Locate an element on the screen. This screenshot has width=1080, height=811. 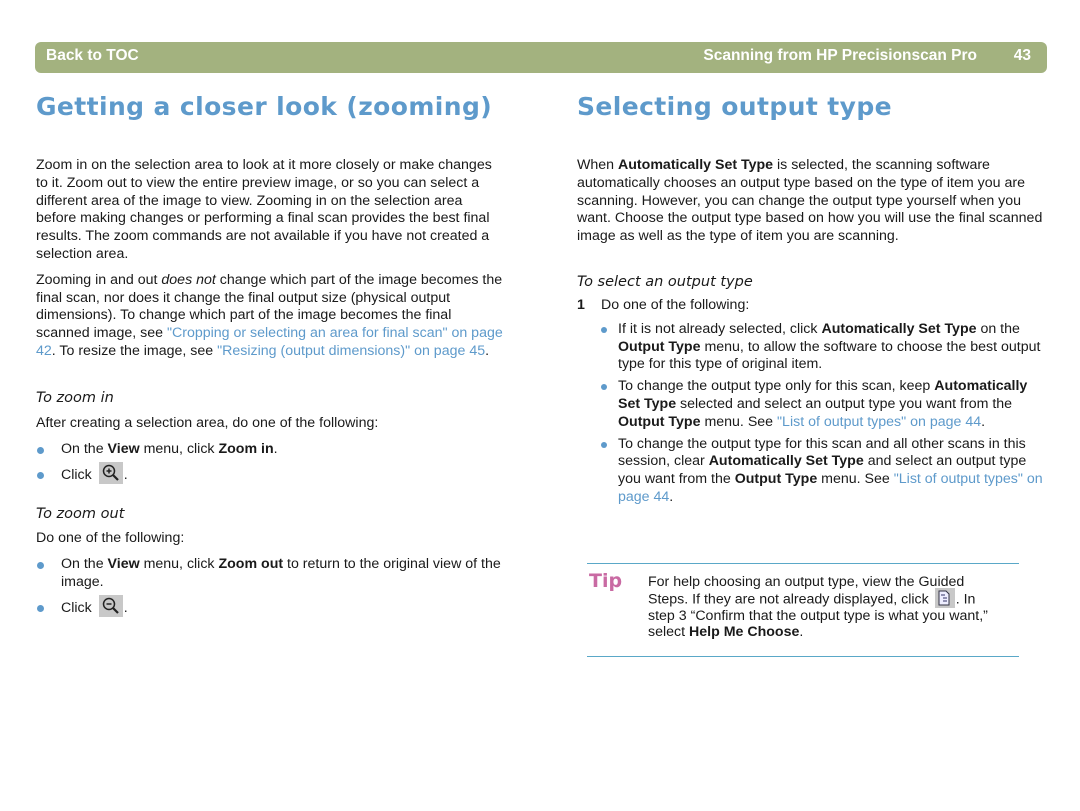
zoom-in-icon is located at coordinates (110, 473).